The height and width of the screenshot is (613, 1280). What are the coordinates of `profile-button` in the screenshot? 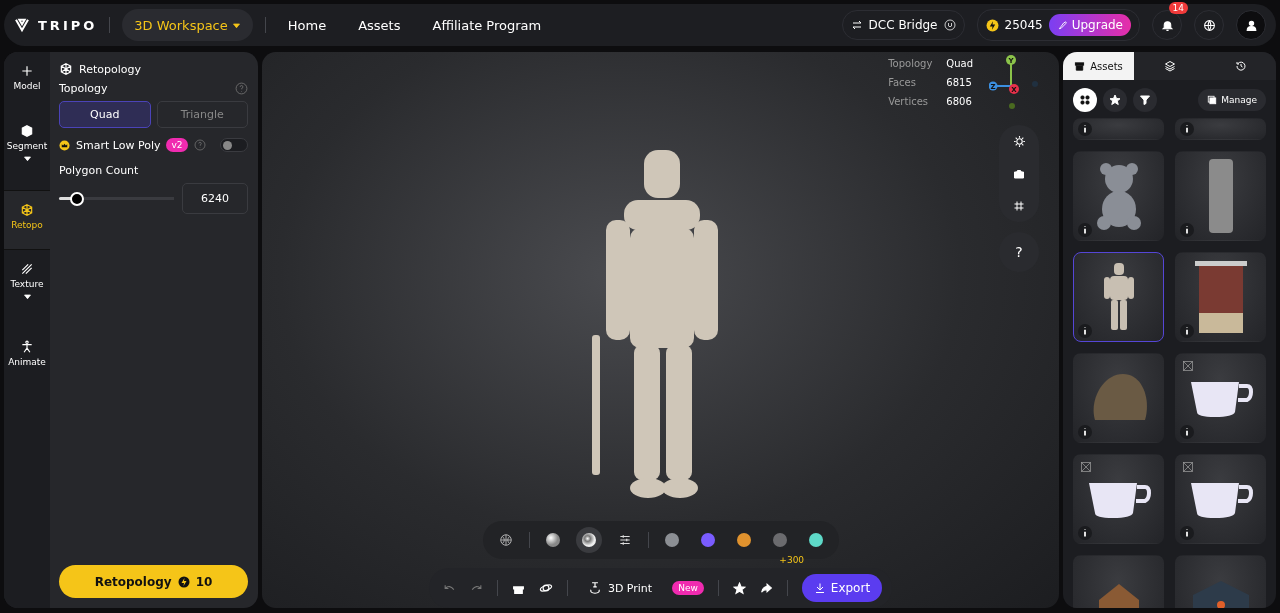 It's located at (1251, 25).